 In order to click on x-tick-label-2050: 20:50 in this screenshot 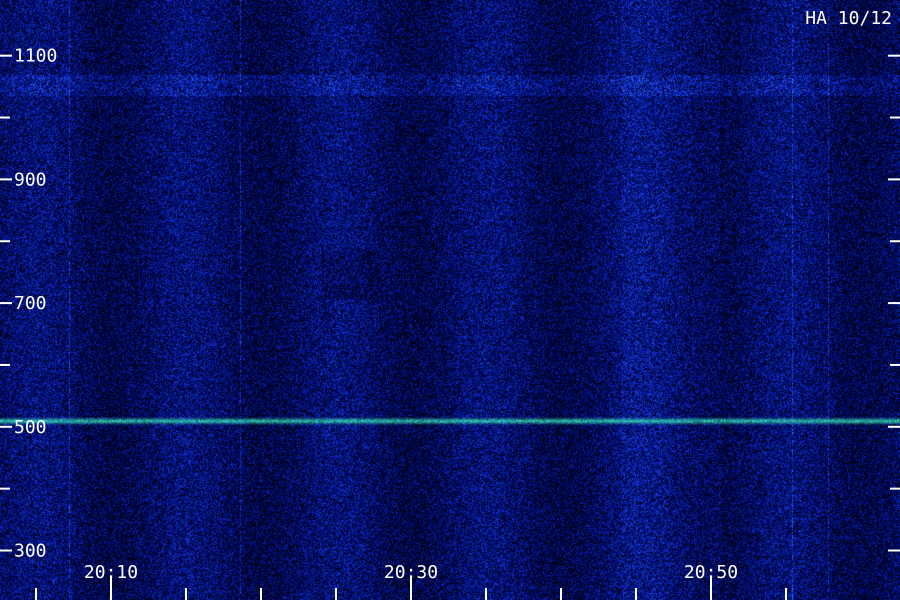, I will do `click(711, 572)`.